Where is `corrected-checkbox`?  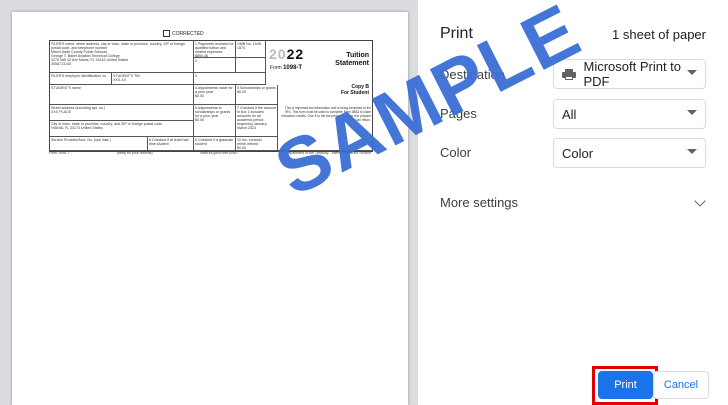 corrected-checkbox is located at coordinates (166, 33).